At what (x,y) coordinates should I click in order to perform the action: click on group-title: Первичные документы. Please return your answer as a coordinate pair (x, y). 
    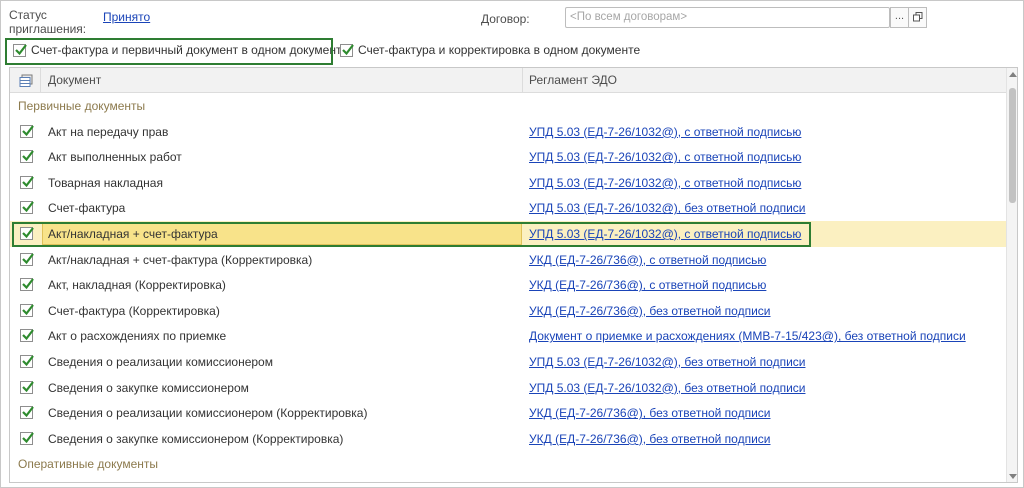
    Looking at the image, I should click on (82, 106).